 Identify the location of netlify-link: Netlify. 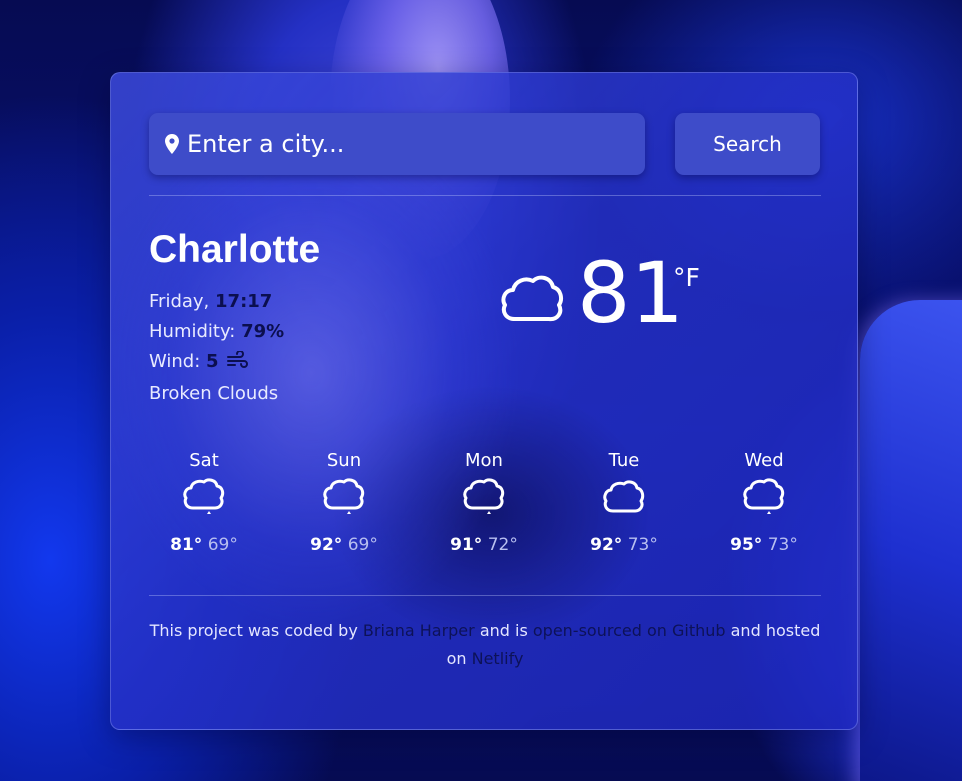
(498, 658).